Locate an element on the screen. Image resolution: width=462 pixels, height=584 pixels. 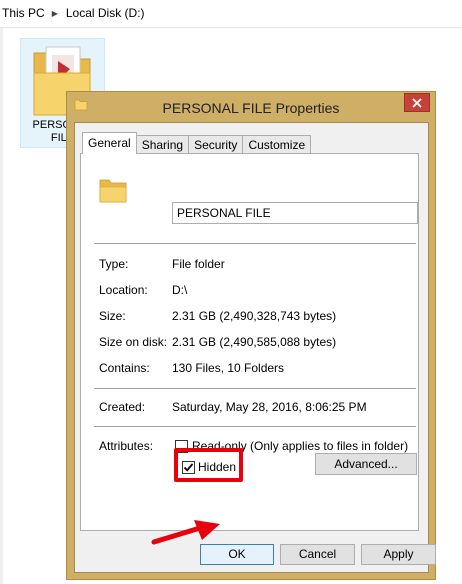
size-label: Size: is located at coordinates (112, 316).